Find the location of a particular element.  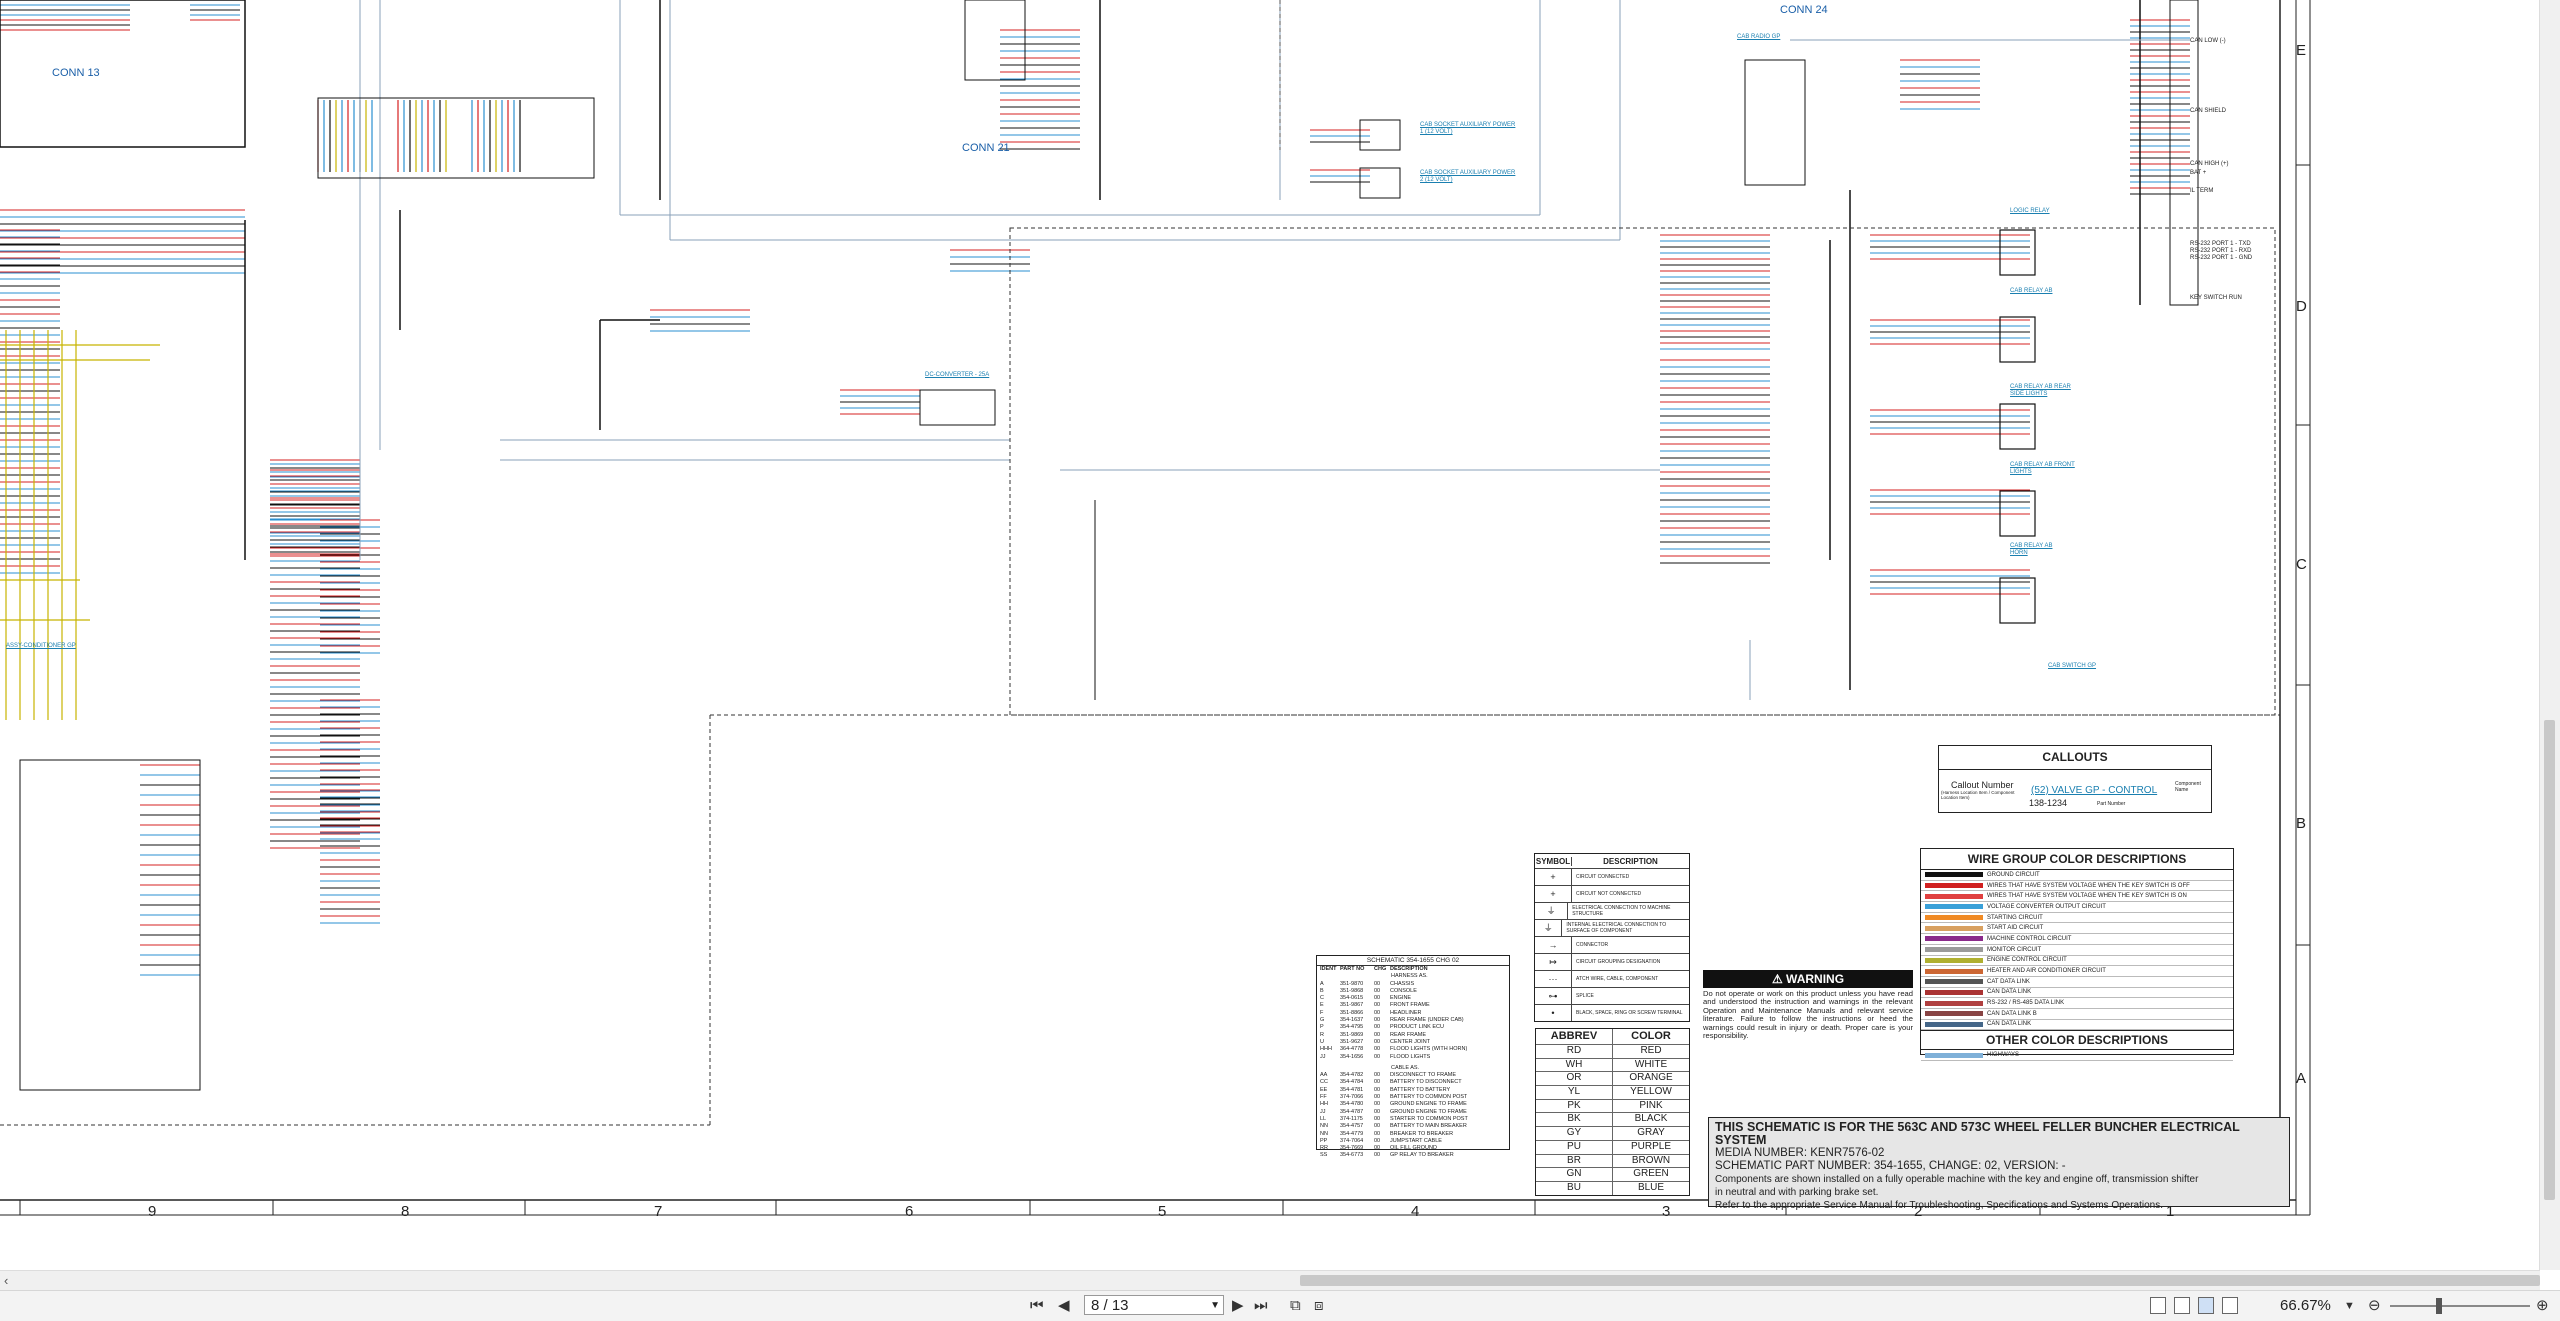

first-page-icon: ⏮ is located at coordinates (1037, 1306).